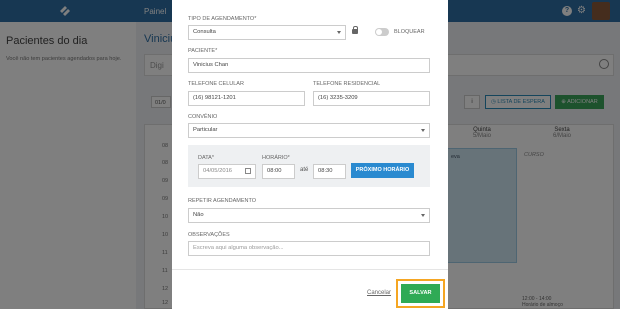  I want to click on tipo-label: TIPO DE AGENDAMENTO*, so click(222, 19).